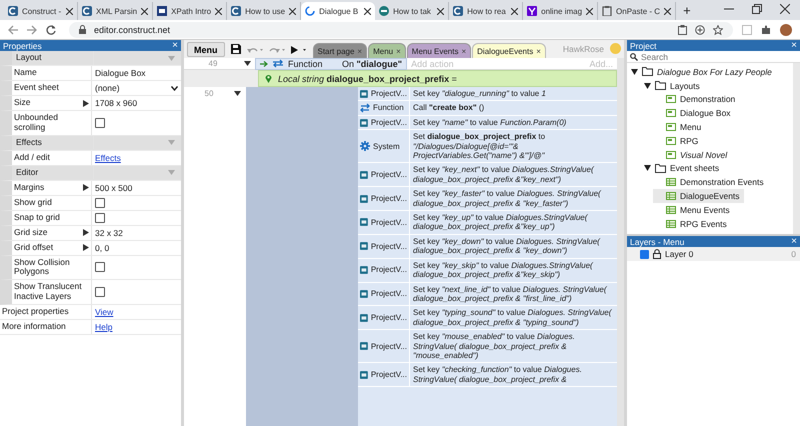 This screenshot has width=800, height=426. What do you see at coordinates (694, 113) in the screenshot?
I see `tree-item: Dialogue Box` at bounding box center [694, 113].